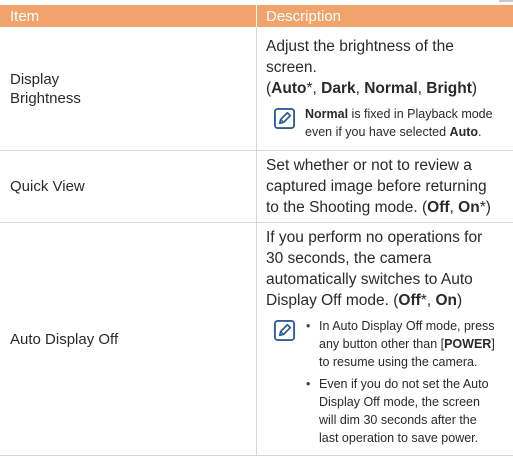  Describe the element at coordinates (45, 98) in the screenshot. I see `item-name: Brightness` at that location.